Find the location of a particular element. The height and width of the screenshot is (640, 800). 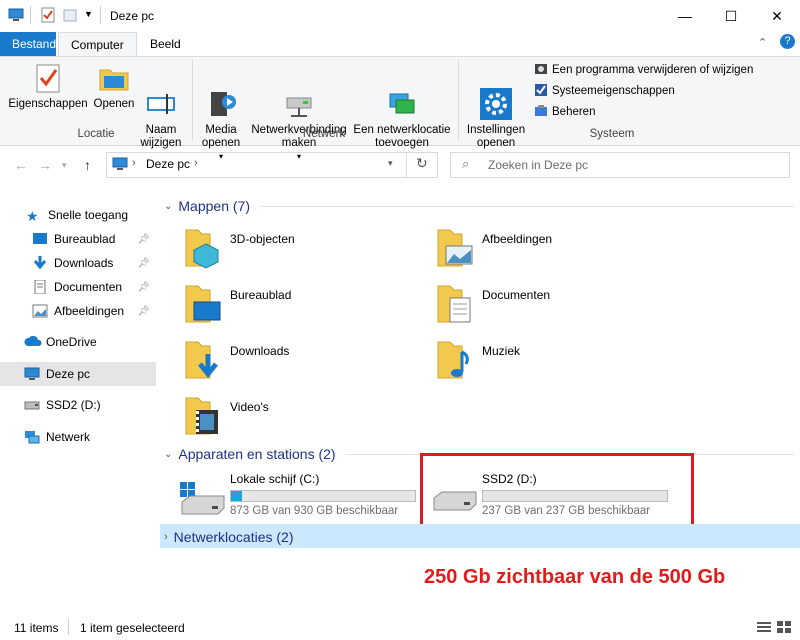

settings-gear-icon is located at coordinates (496, 97).